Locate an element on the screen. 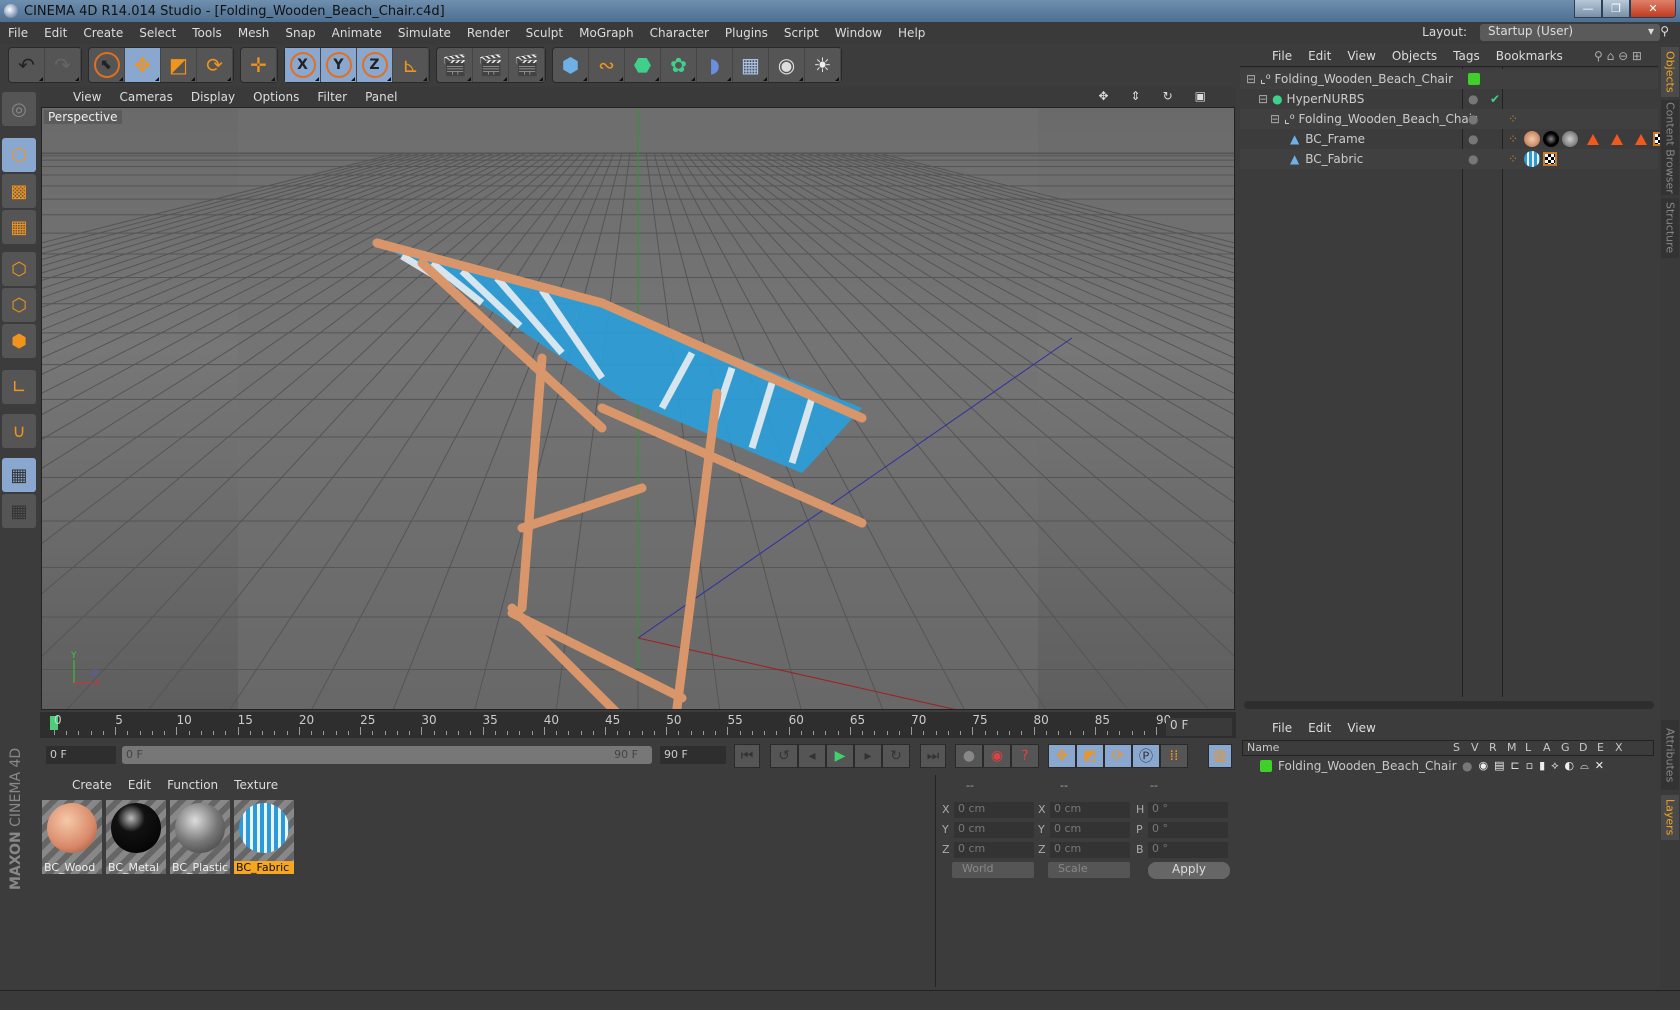 The width and height of the screenshot is (1680, 1010). enabled-checkmark: ✔ is located at coordinates (1495, 99).